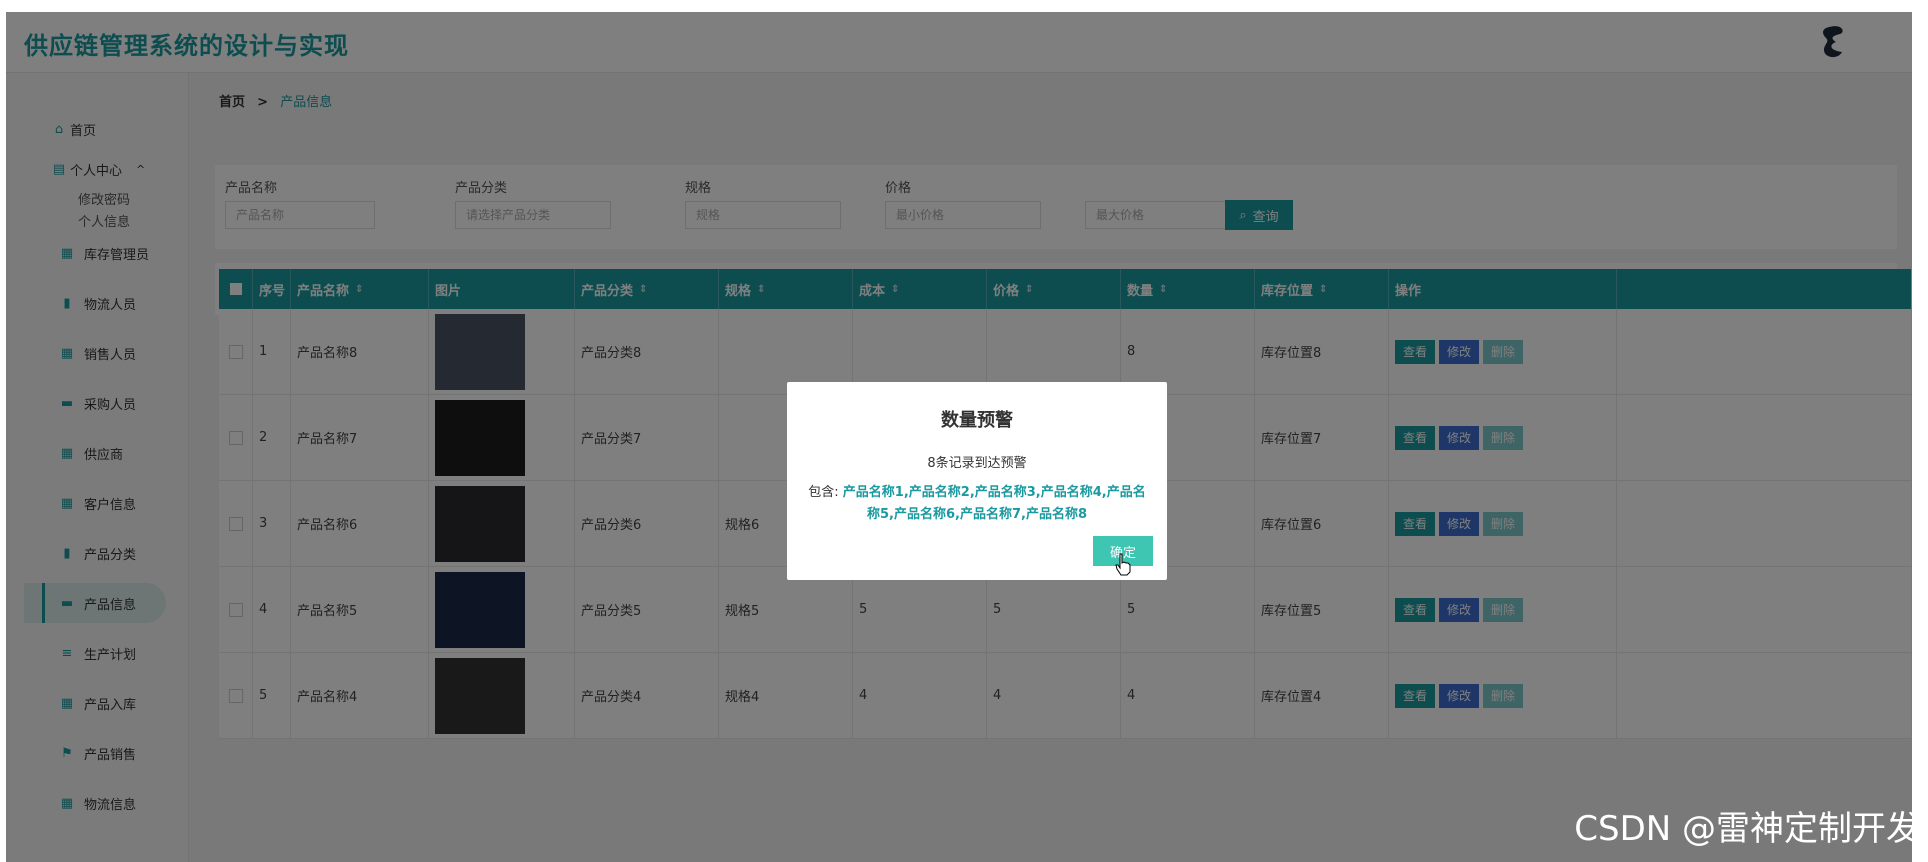  What do you see at coordinates (977, 463) in the screenshot?
I see `dialog-subtitle: 8条记录到达预警` at bounding box center [977, 463].